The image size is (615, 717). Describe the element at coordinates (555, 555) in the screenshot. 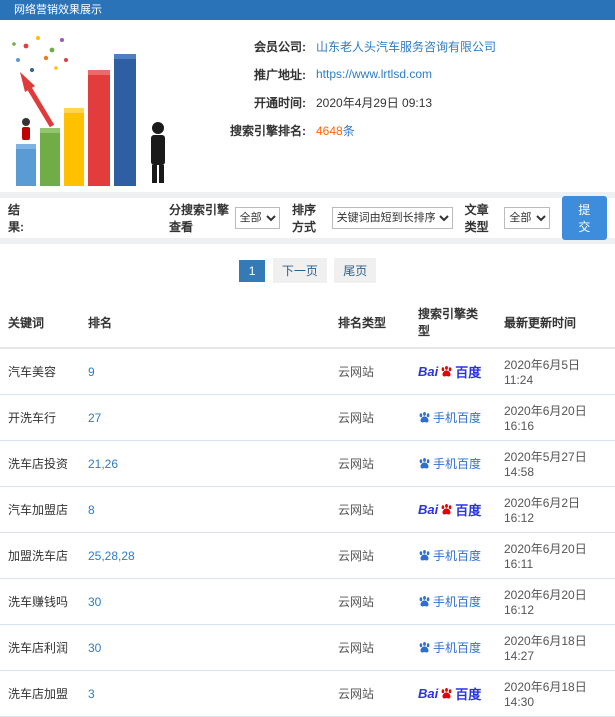

I see `updated-cell: 2020年6月20日 16:11` at that location.